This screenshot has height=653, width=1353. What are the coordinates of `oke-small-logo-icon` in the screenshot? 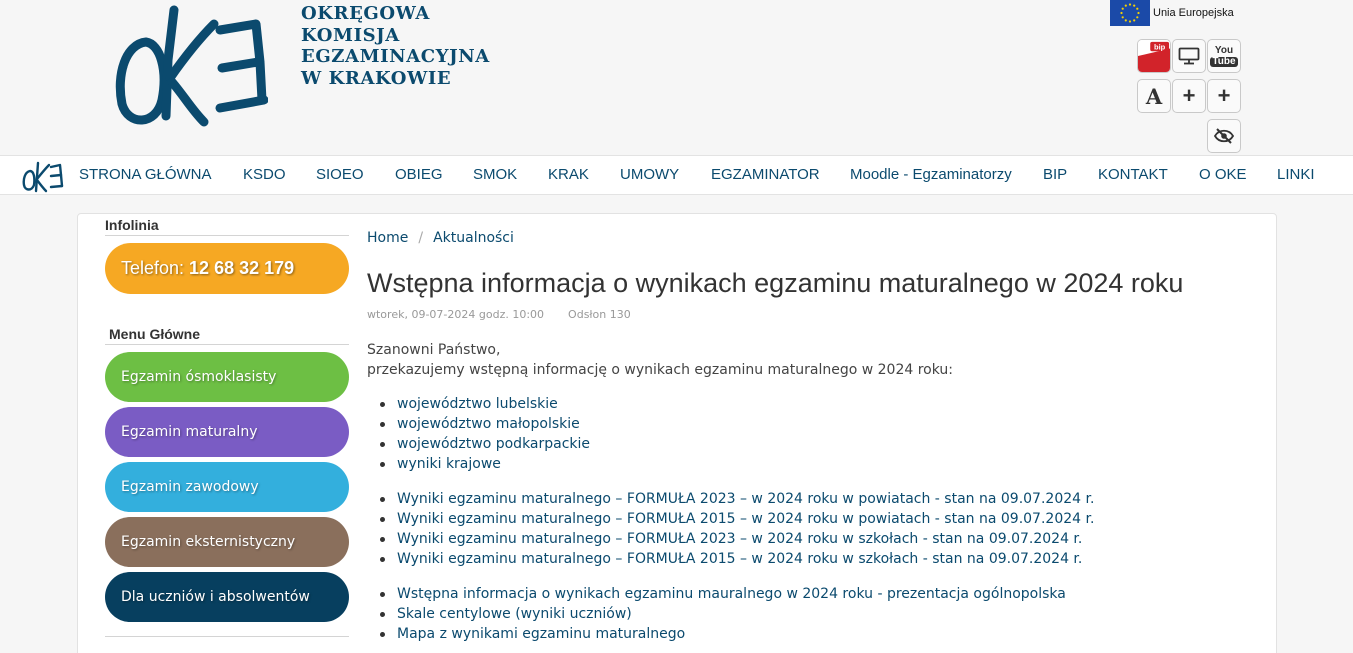 It's located at (43, 176).